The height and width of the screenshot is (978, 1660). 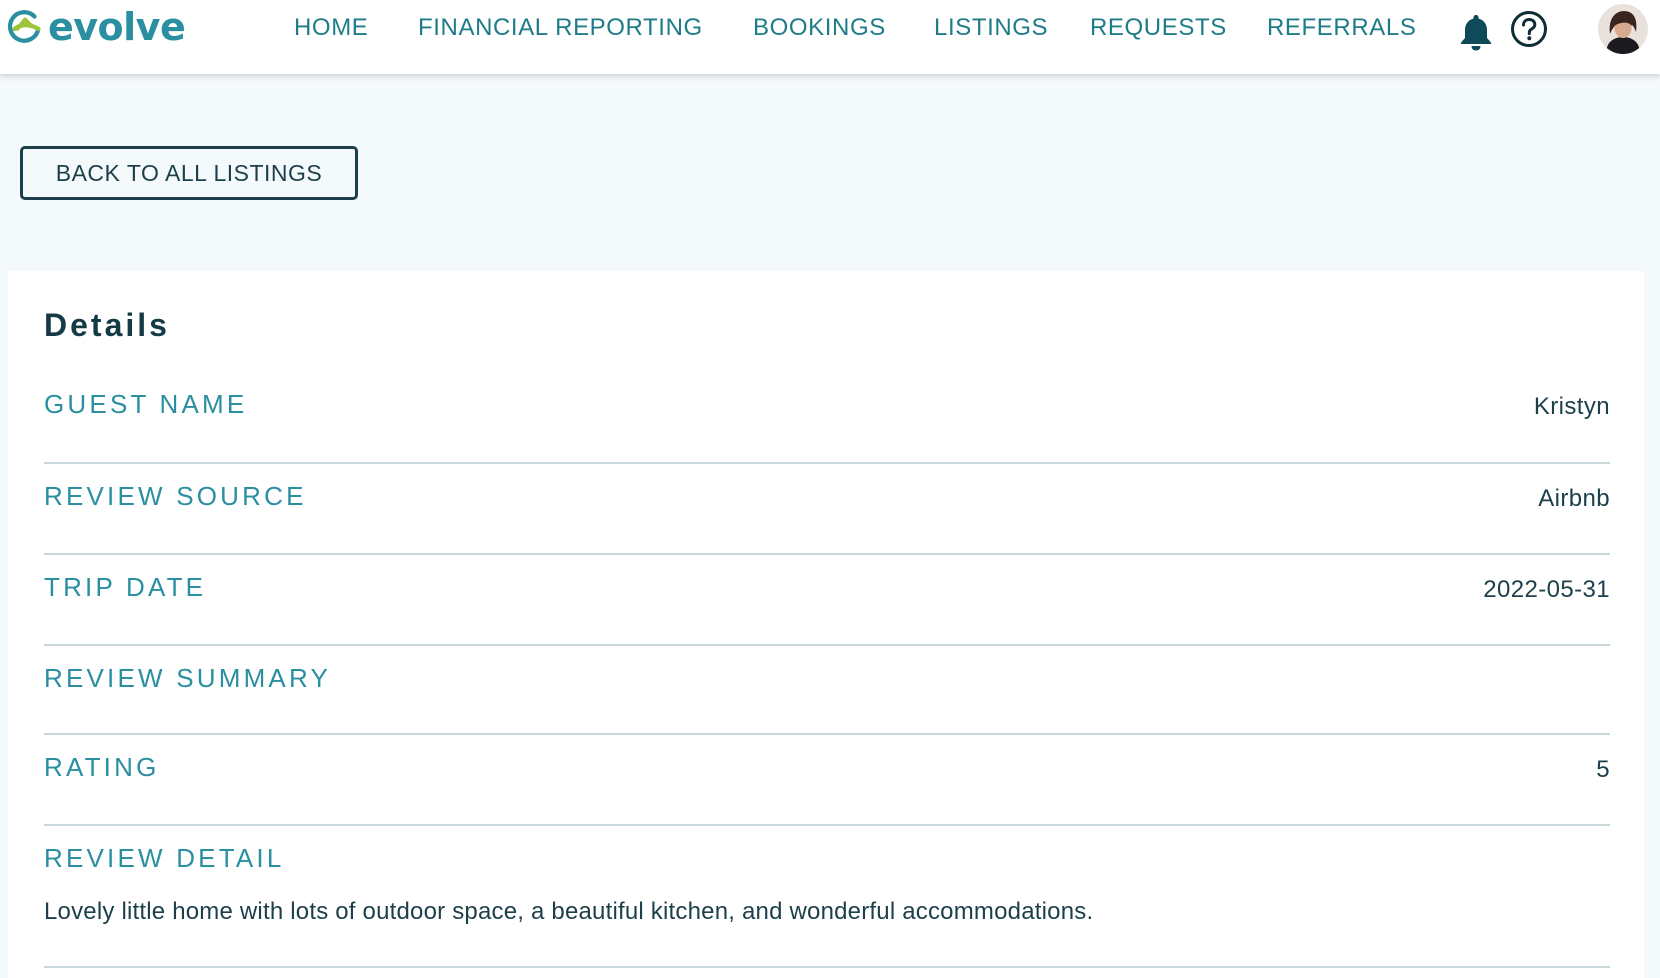 What do you see at coordinates (107, 325) in the screenshot?
I see `details-title: Details` at bounding box center [107, 325].